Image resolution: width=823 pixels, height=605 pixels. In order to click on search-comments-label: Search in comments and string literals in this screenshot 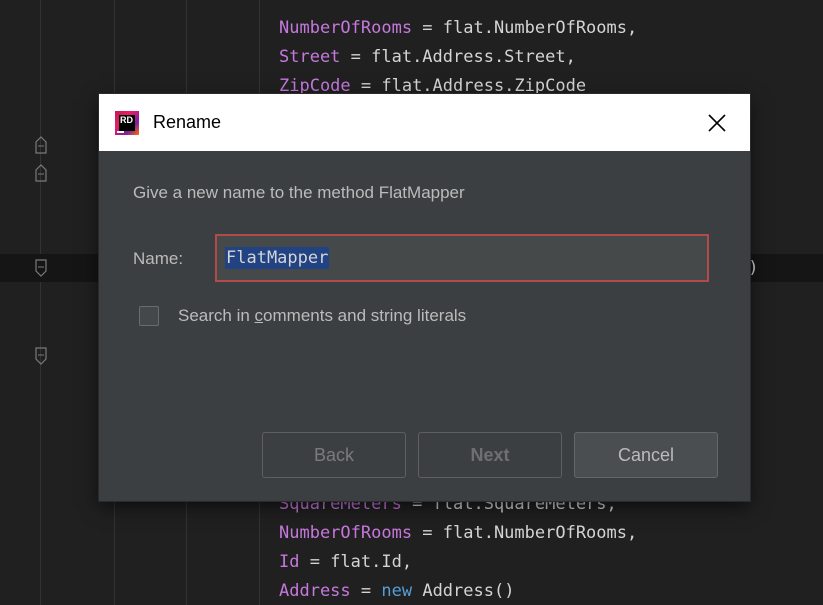, I will do `click(322, 316)`.